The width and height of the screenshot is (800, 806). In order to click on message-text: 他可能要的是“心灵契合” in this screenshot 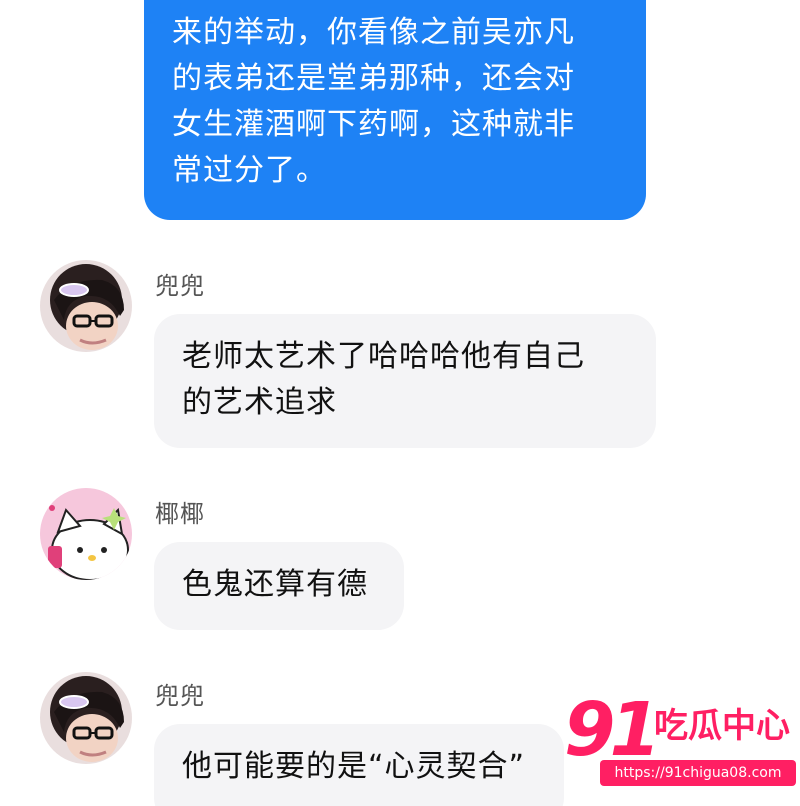, I will do `click(354, 766)`.